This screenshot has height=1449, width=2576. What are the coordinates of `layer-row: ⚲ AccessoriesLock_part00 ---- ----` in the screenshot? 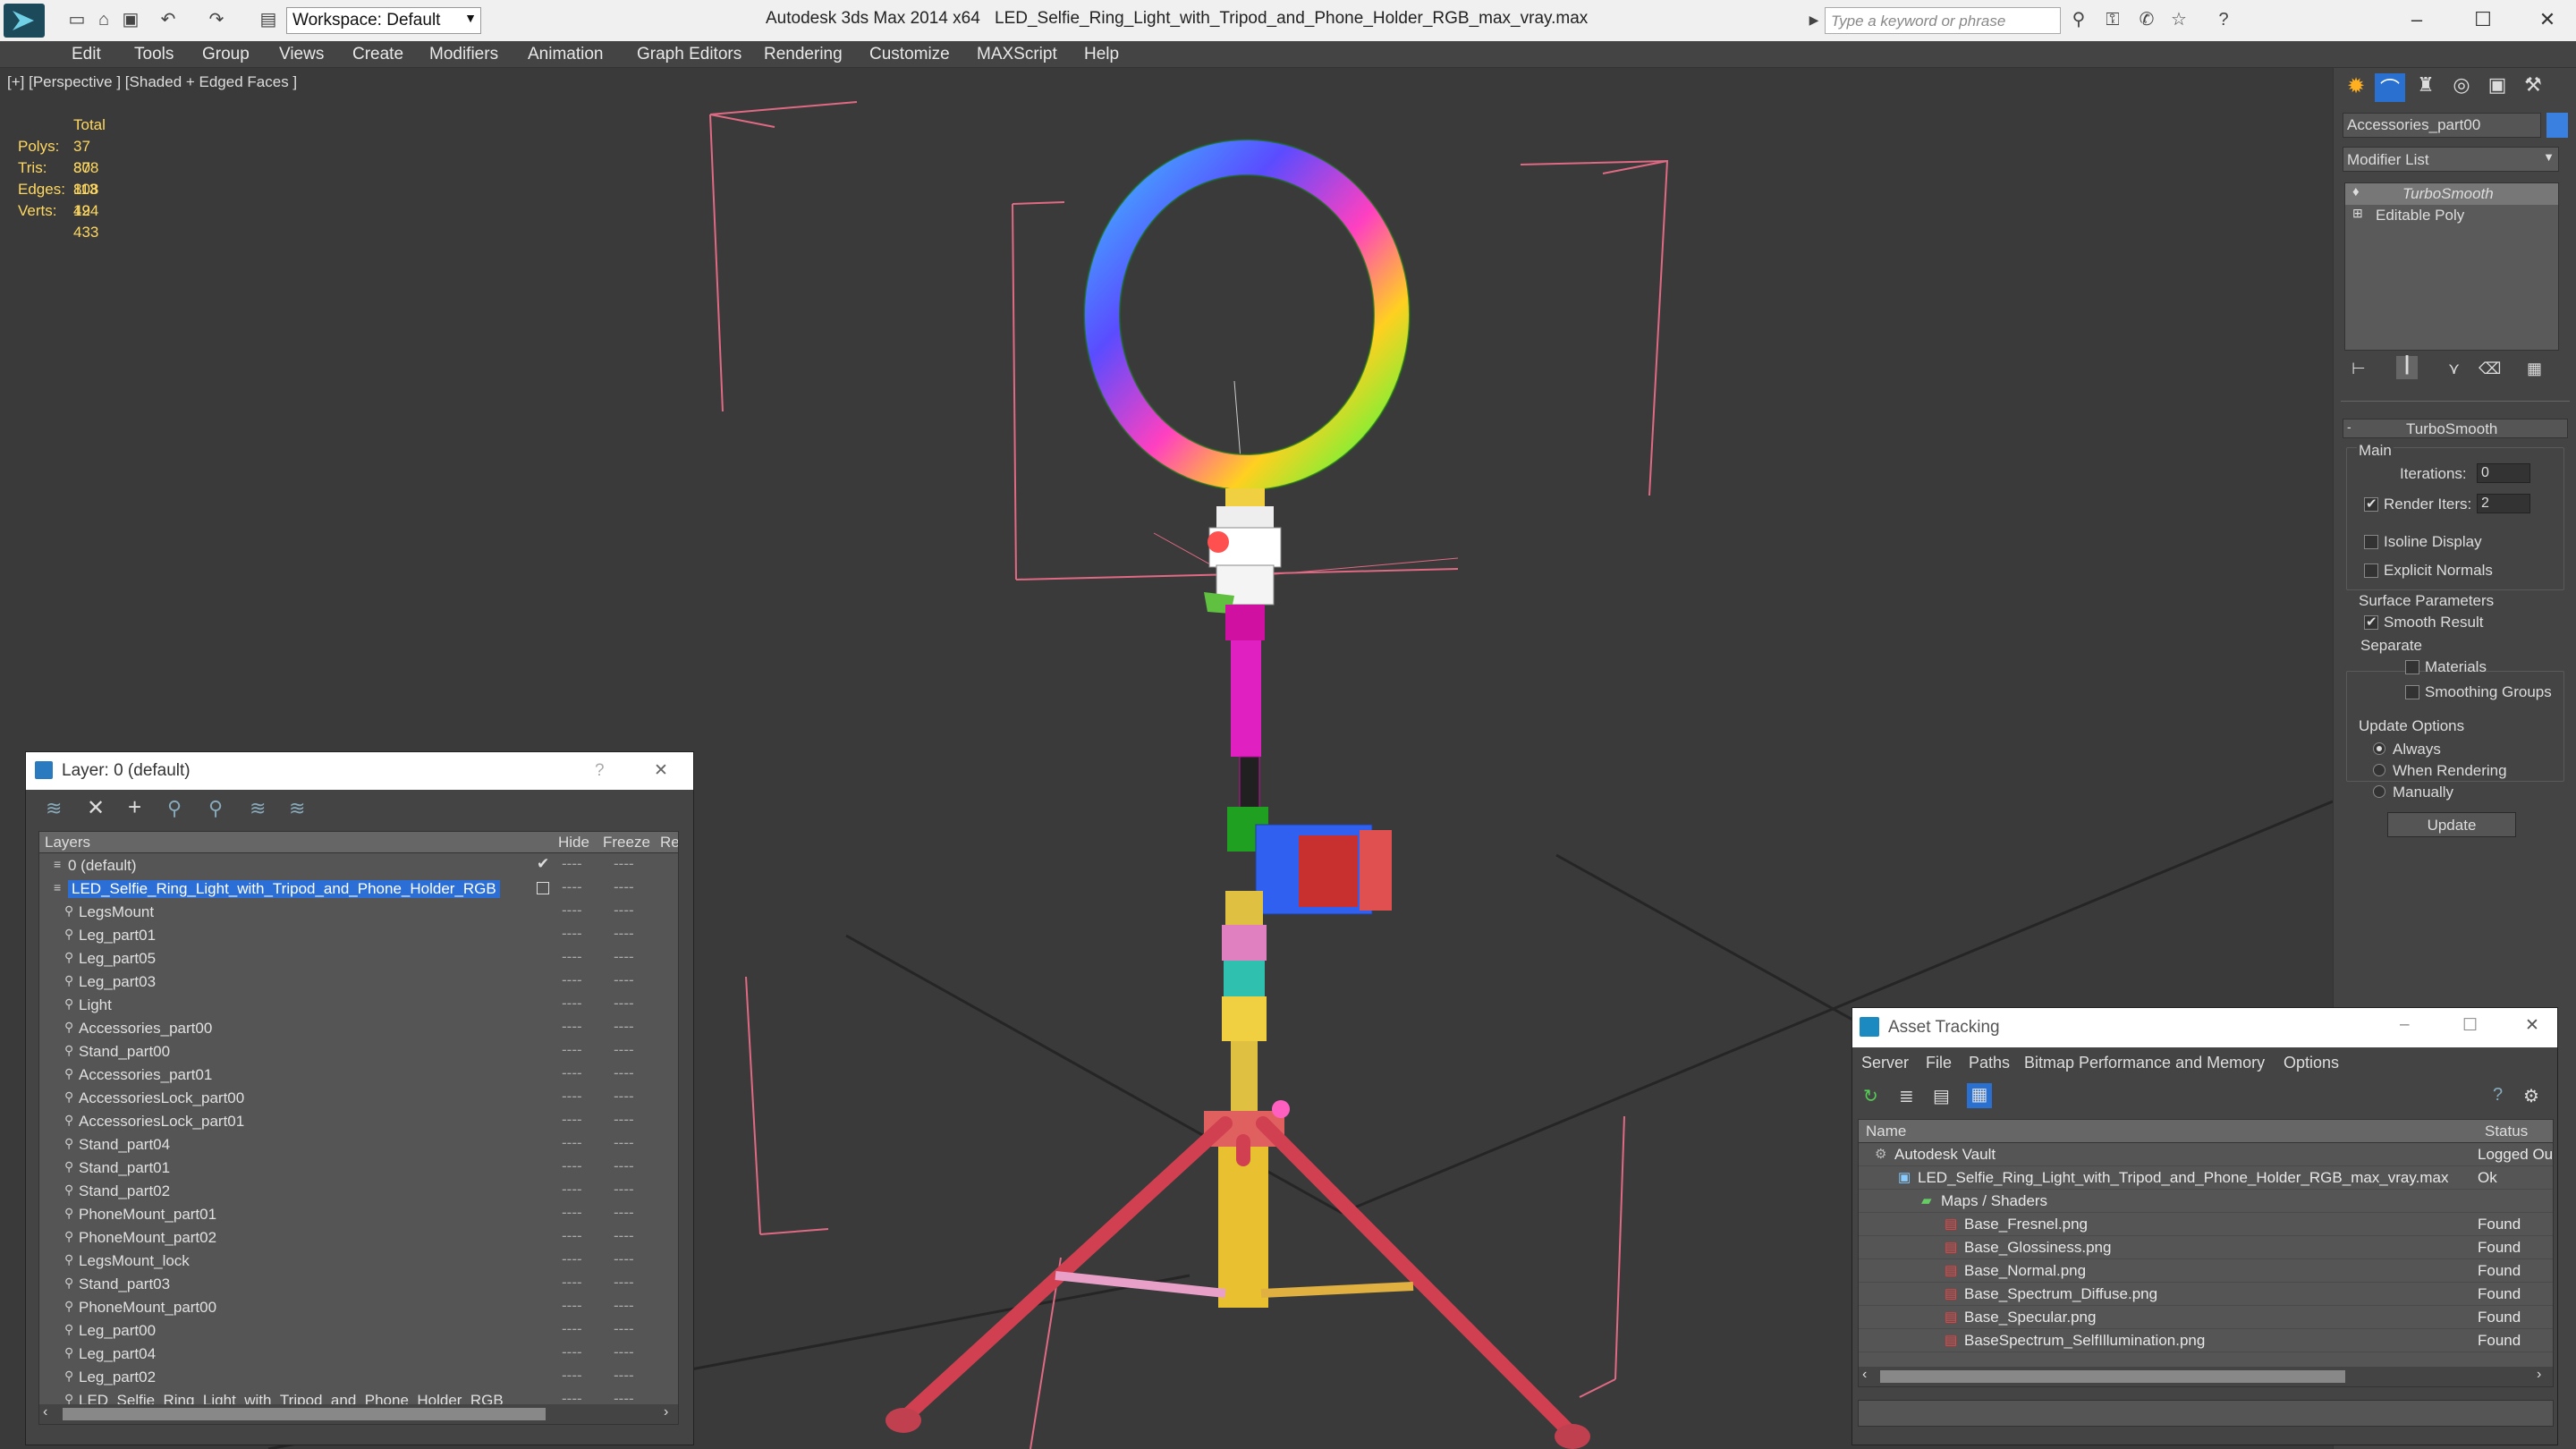 It's located at (358, 1098).